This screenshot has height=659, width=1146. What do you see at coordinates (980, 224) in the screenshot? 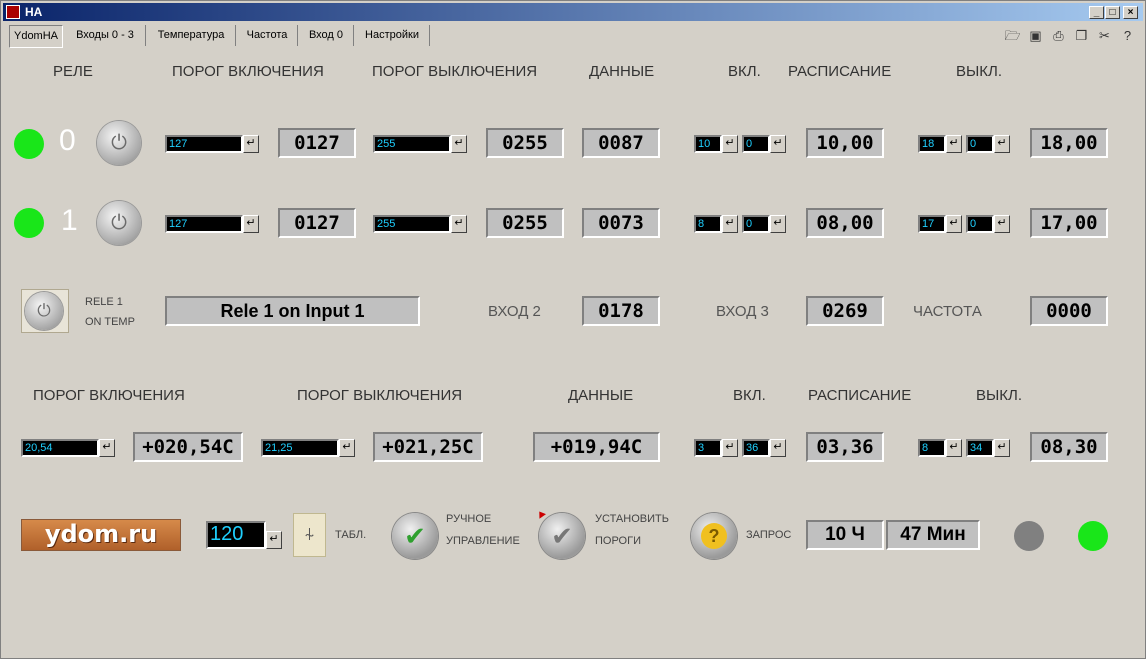
I see `relay-1-off-minute-input: 0` at bounding box center [980, 224].